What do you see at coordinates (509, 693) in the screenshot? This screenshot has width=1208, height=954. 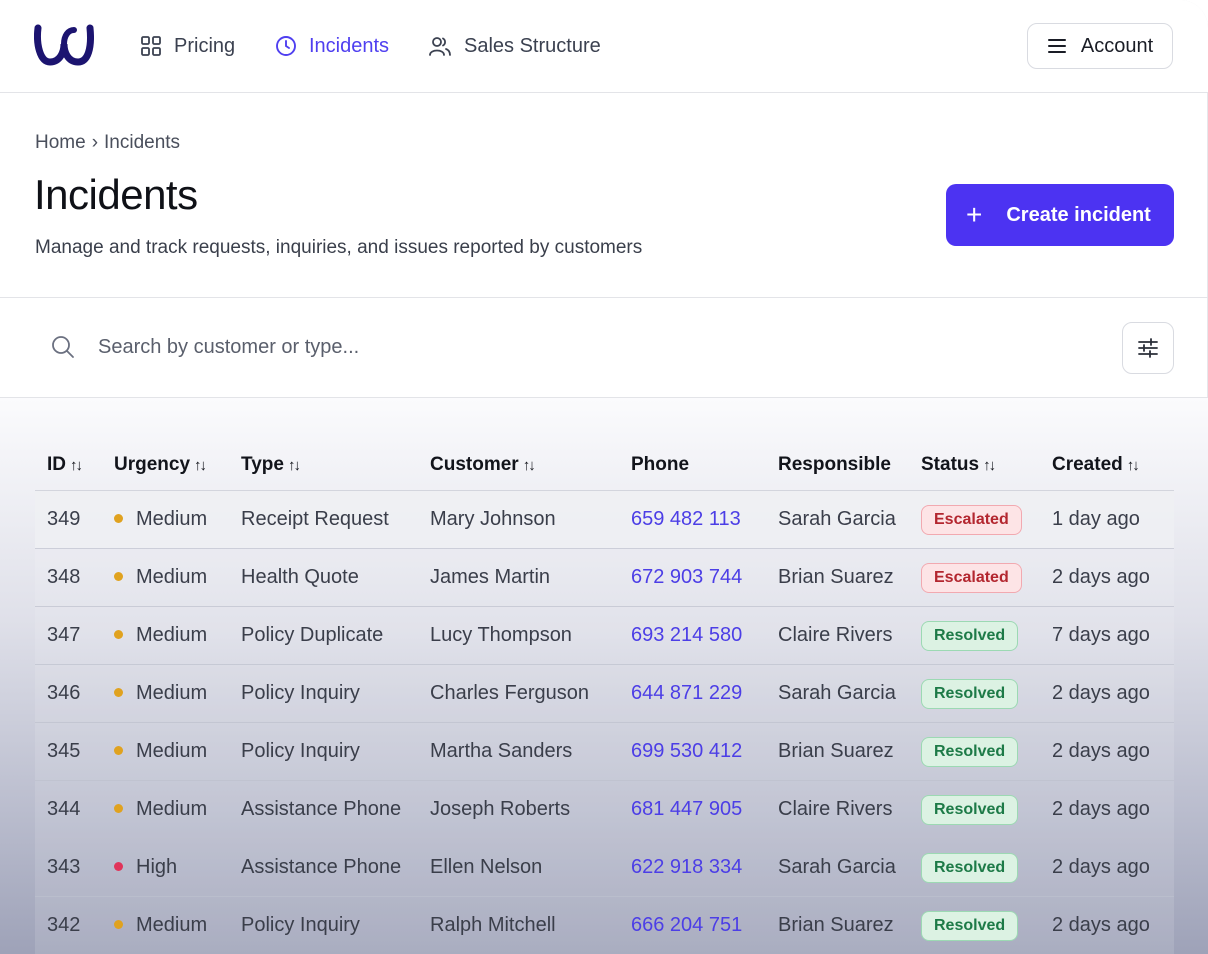 I see `customer-text: Charles Ferguson` at bounding box center [509, 693].